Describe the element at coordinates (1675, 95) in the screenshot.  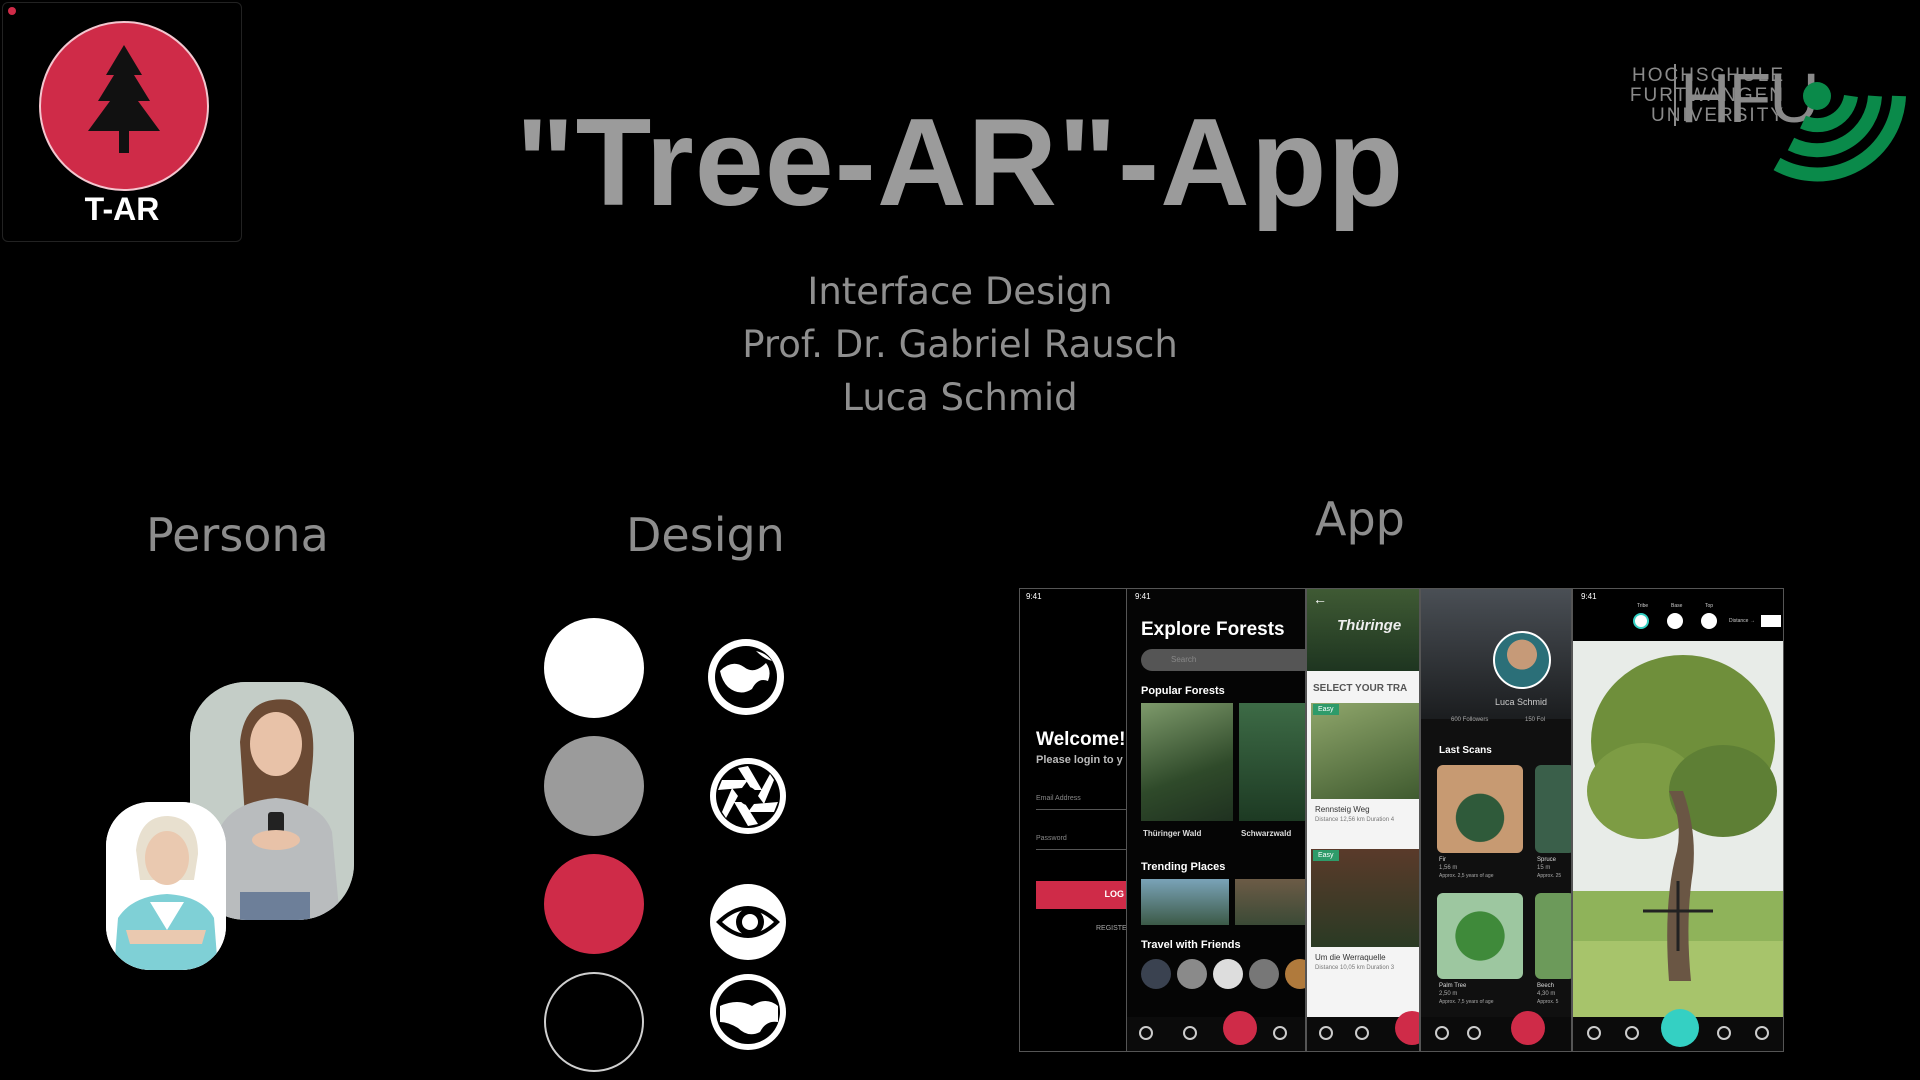
I see `university-divider` at that location.